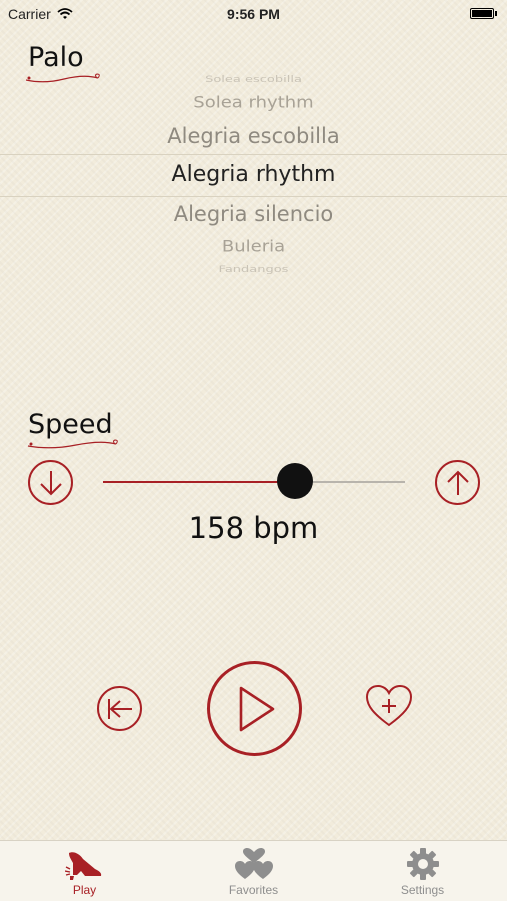  I want to click on status-time: 9:56 PM, so click(253, 14).